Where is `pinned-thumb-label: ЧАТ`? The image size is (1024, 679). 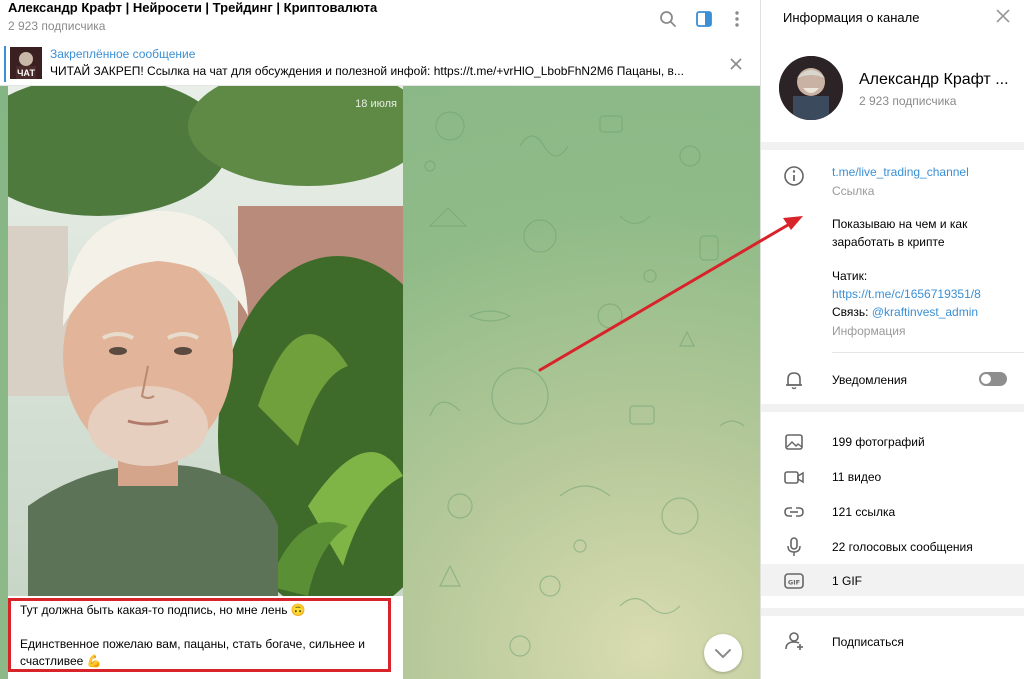
pinned-thumb-label: ЧАТ is located at coordinates (26, 73).